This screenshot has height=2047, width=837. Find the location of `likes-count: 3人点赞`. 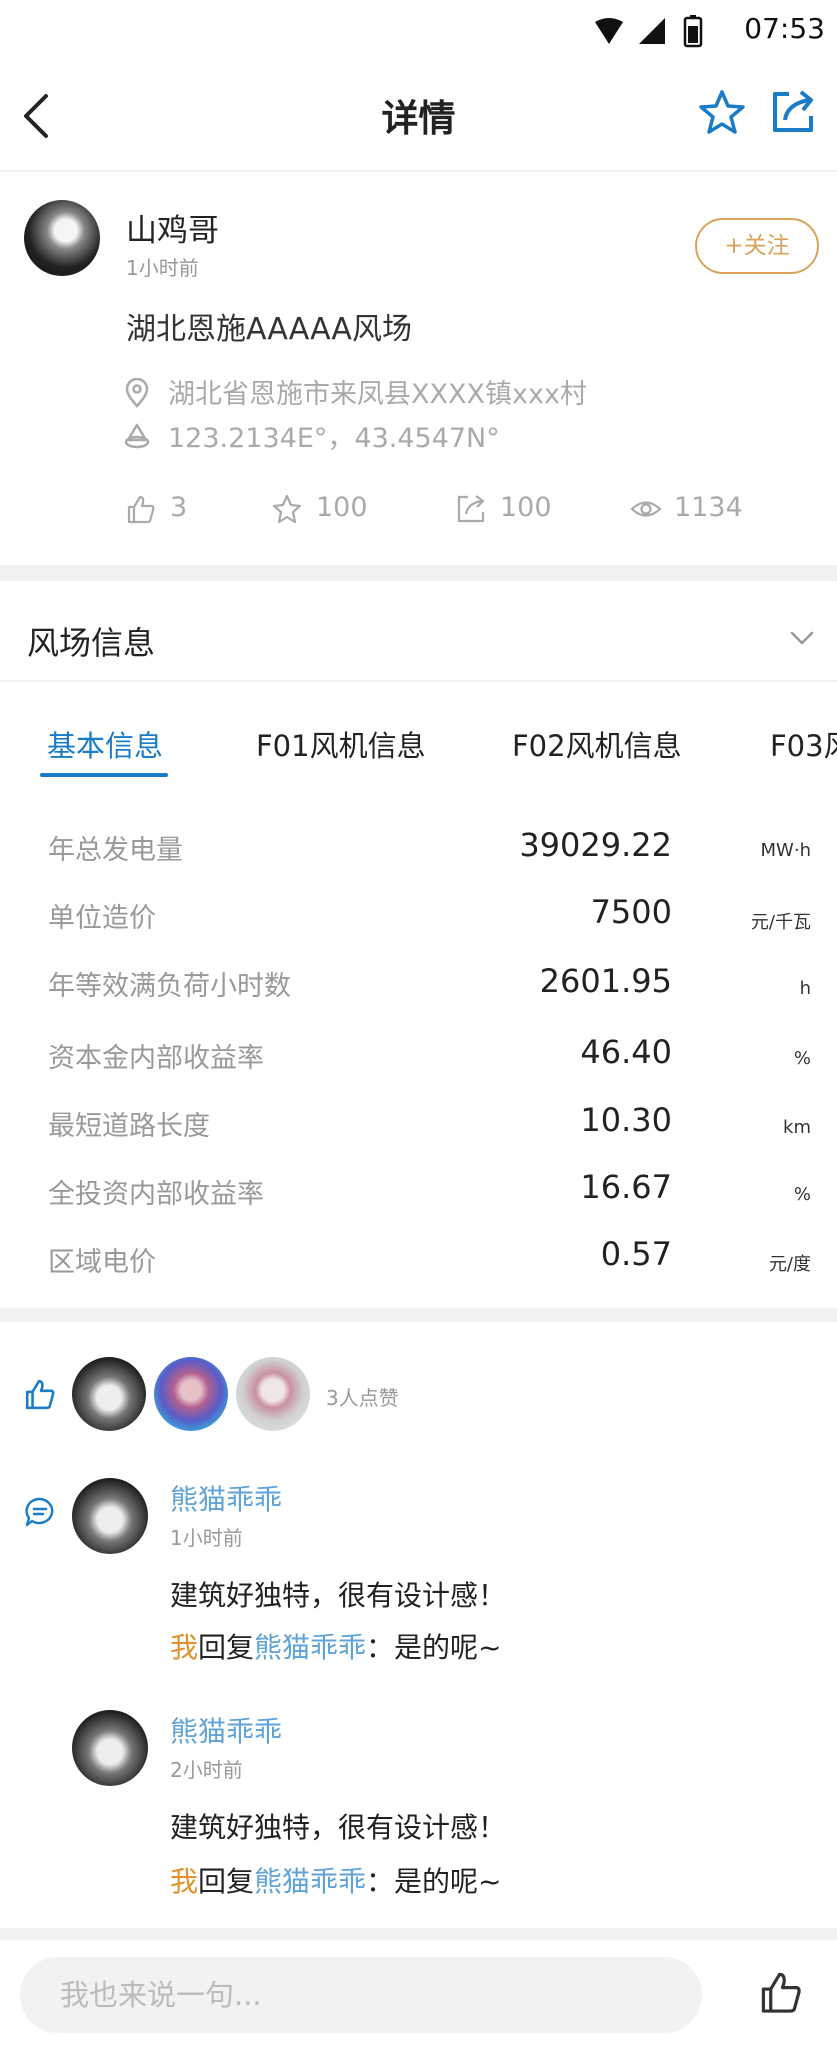

likes-count: 3人点赞 is located at coordinates (362, 1398).